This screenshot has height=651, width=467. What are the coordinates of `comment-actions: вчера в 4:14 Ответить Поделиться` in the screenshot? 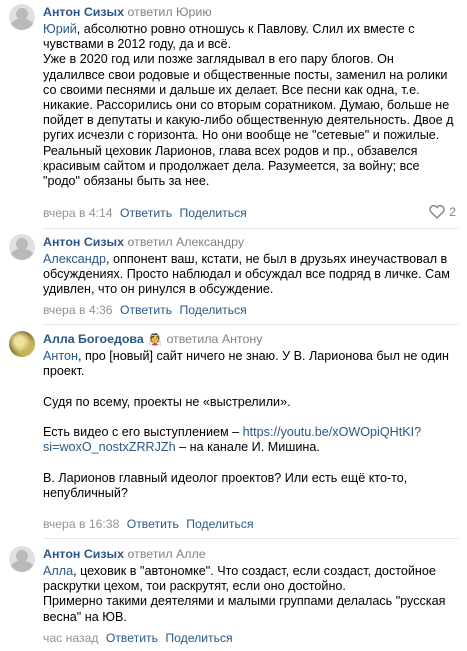 It's located at (145, 213).